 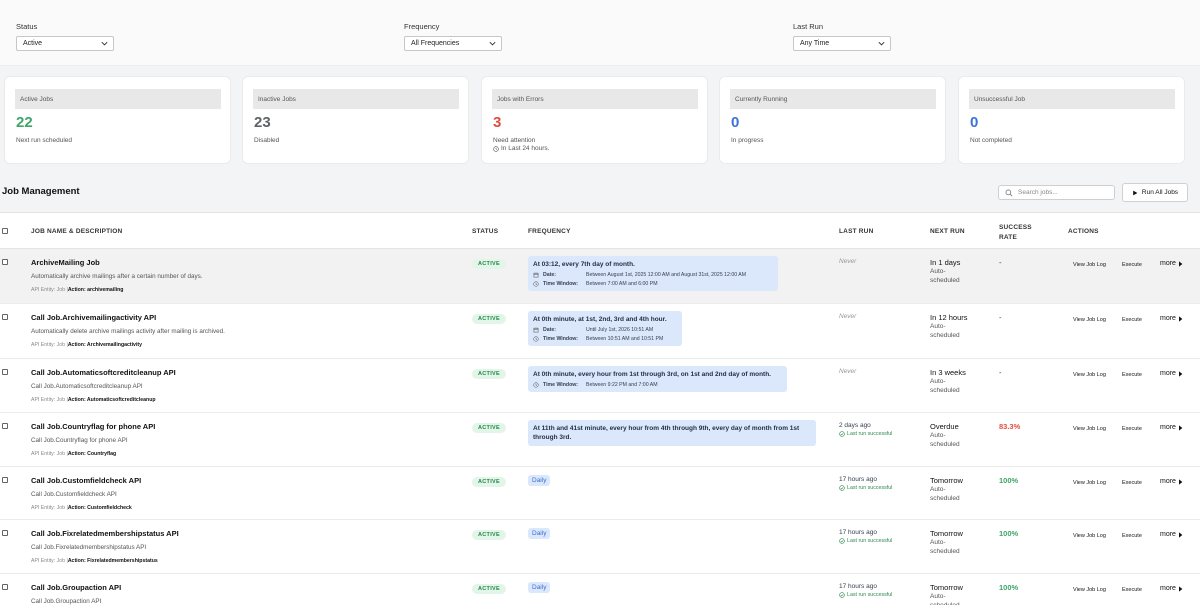 What do you see at coordinates (93, 317) in the screenshot?
I see `job-name: Call Job.Archivemailingactivity API` at bounding box center [93, 317].